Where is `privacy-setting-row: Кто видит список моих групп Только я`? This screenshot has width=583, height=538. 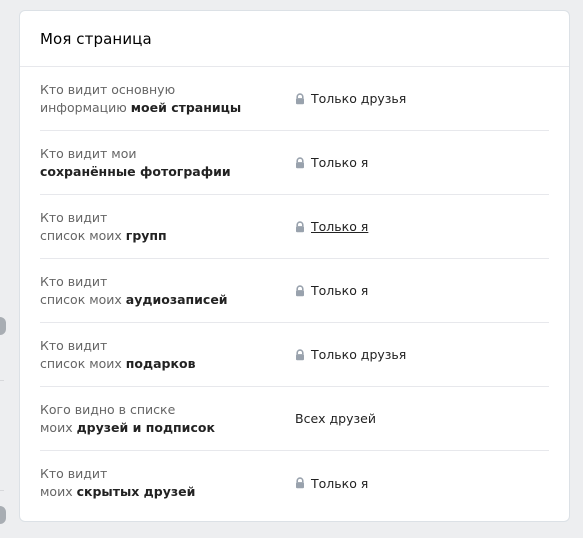
privacy-setting-row: Кто видит список моих групп Только я is located at coordinates (294, 227).